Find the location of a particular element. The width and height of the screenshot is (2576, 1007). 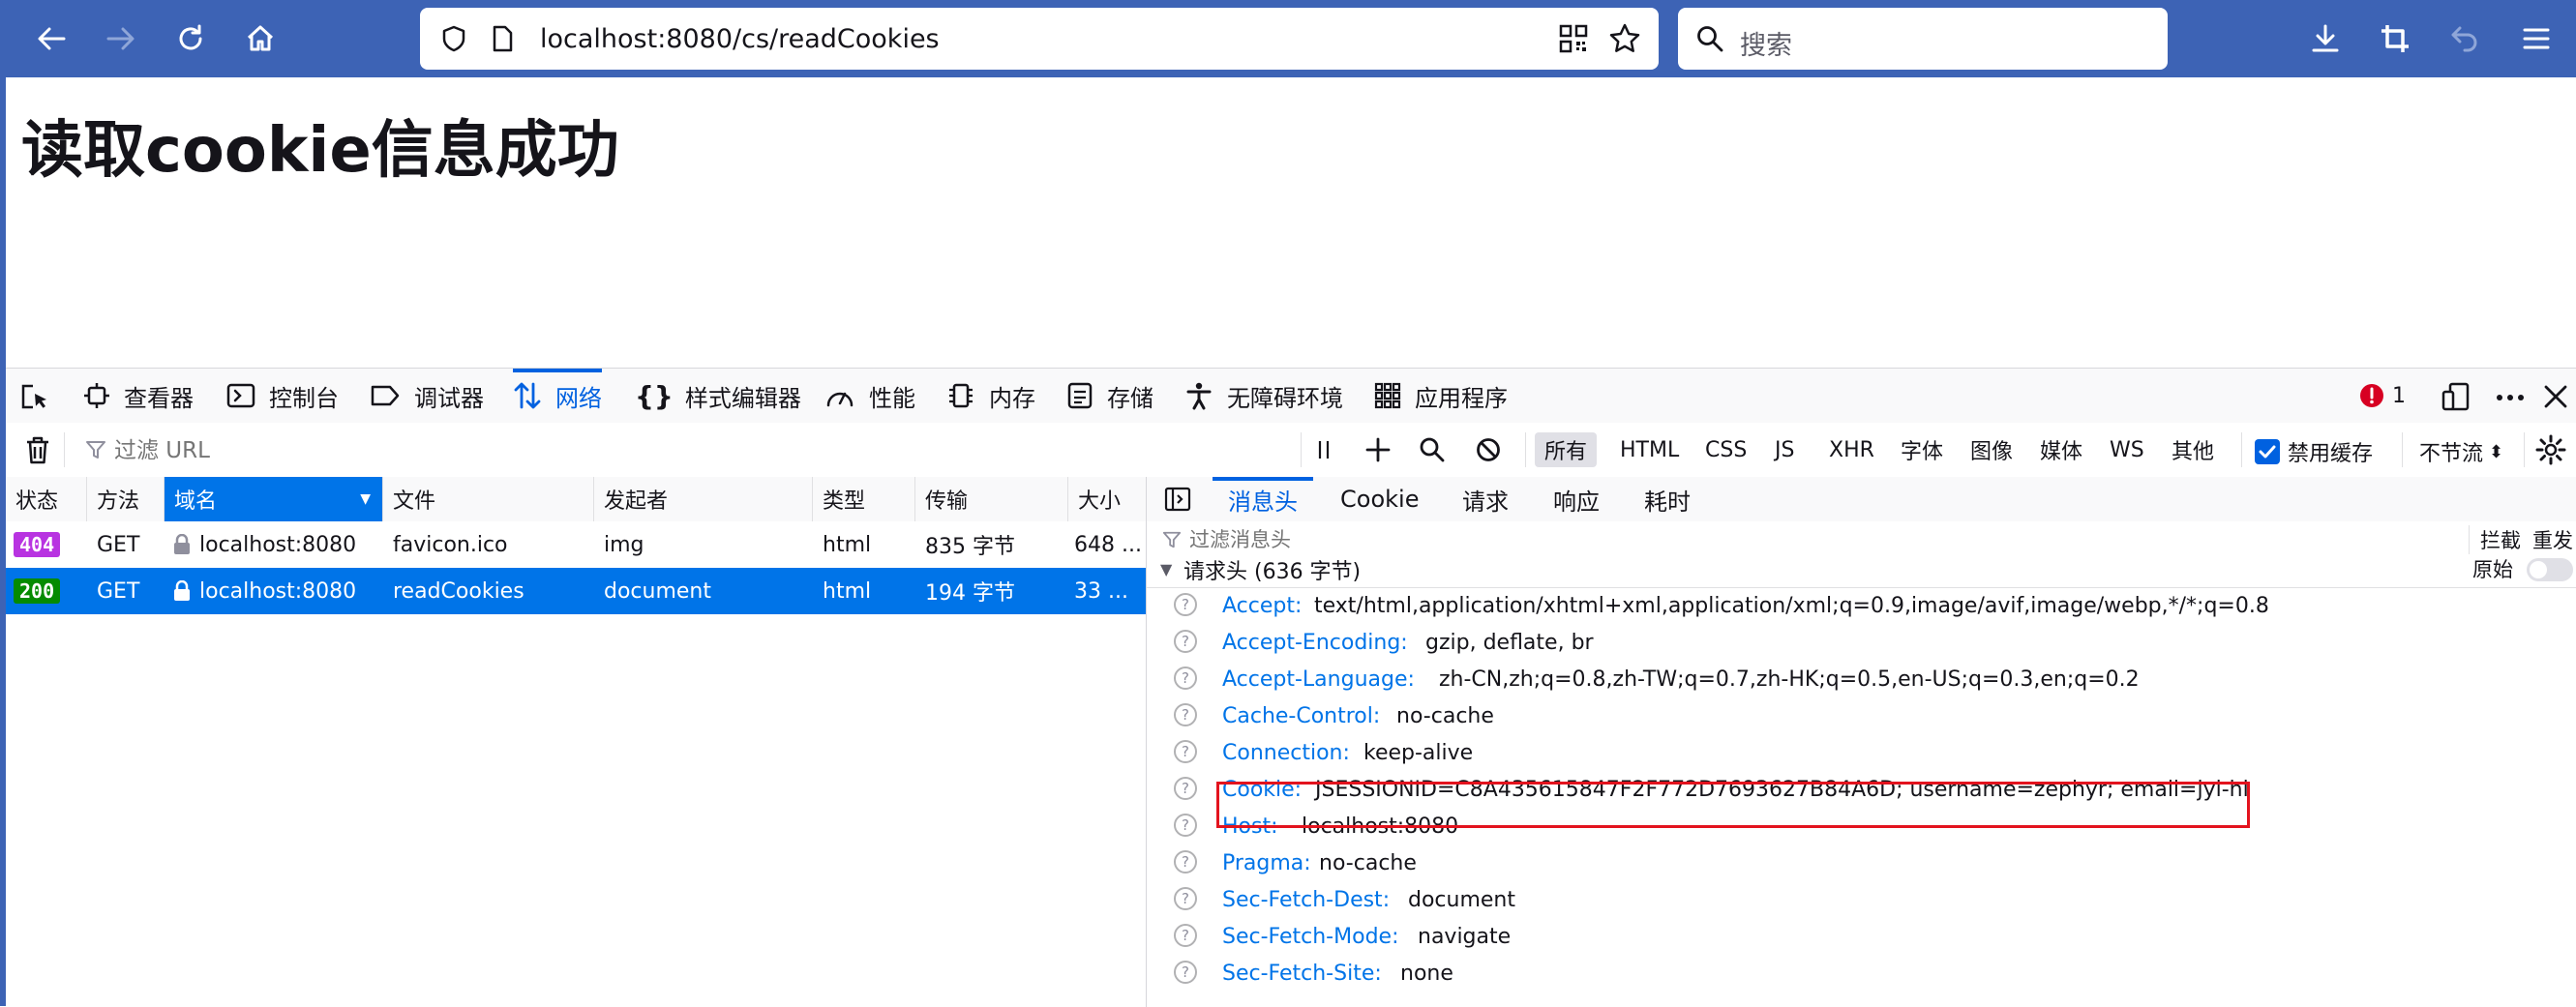

pause-icon is located at coordinates (1323, 449).